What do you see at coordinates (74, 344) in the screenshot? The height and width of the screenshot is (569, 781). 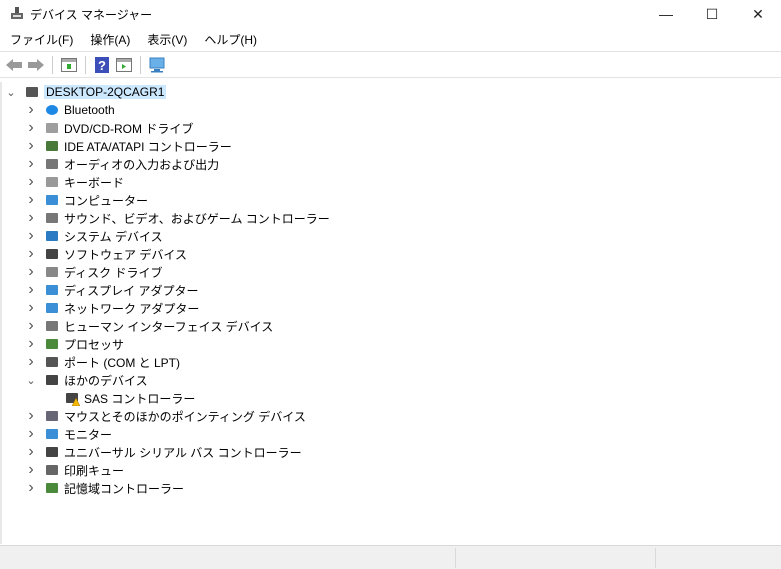 I see `tree-item: › プロセッサ` at bounding box center [74, 344].